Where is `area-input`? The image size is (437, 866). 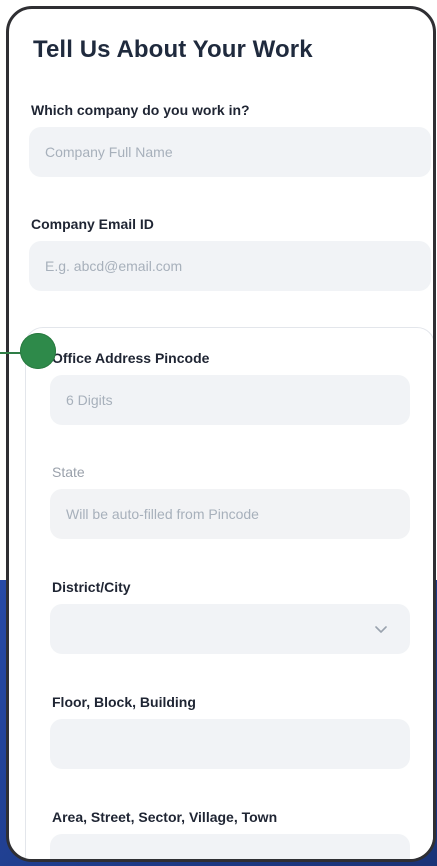
area-input is located at coordinates (230, 846).